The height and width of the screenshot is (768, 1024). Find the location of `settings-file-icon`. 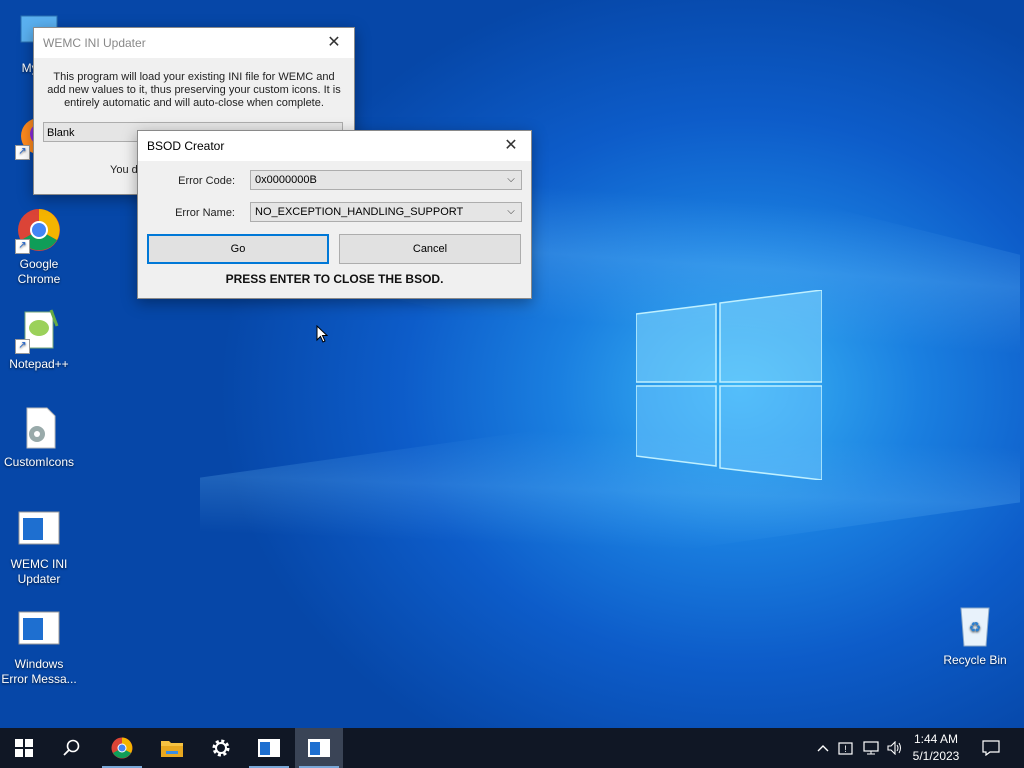

settings-file-icon is located at coordinates (39, 428).